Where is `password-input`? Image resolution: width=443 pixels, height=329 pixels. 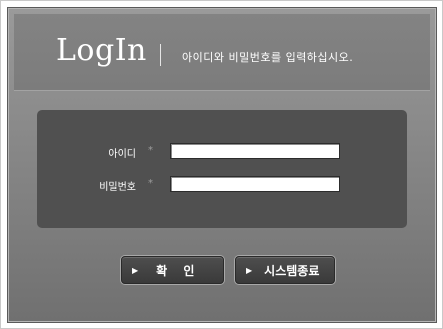
password-input is located at coordinates (255, 184).